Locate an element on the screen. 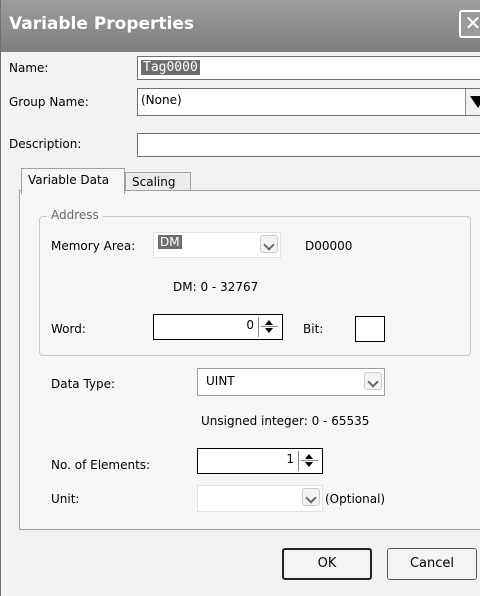 The width and height of the screenshot is (480, 596). word-stepper: 0 is located at coordinates (218, 327).